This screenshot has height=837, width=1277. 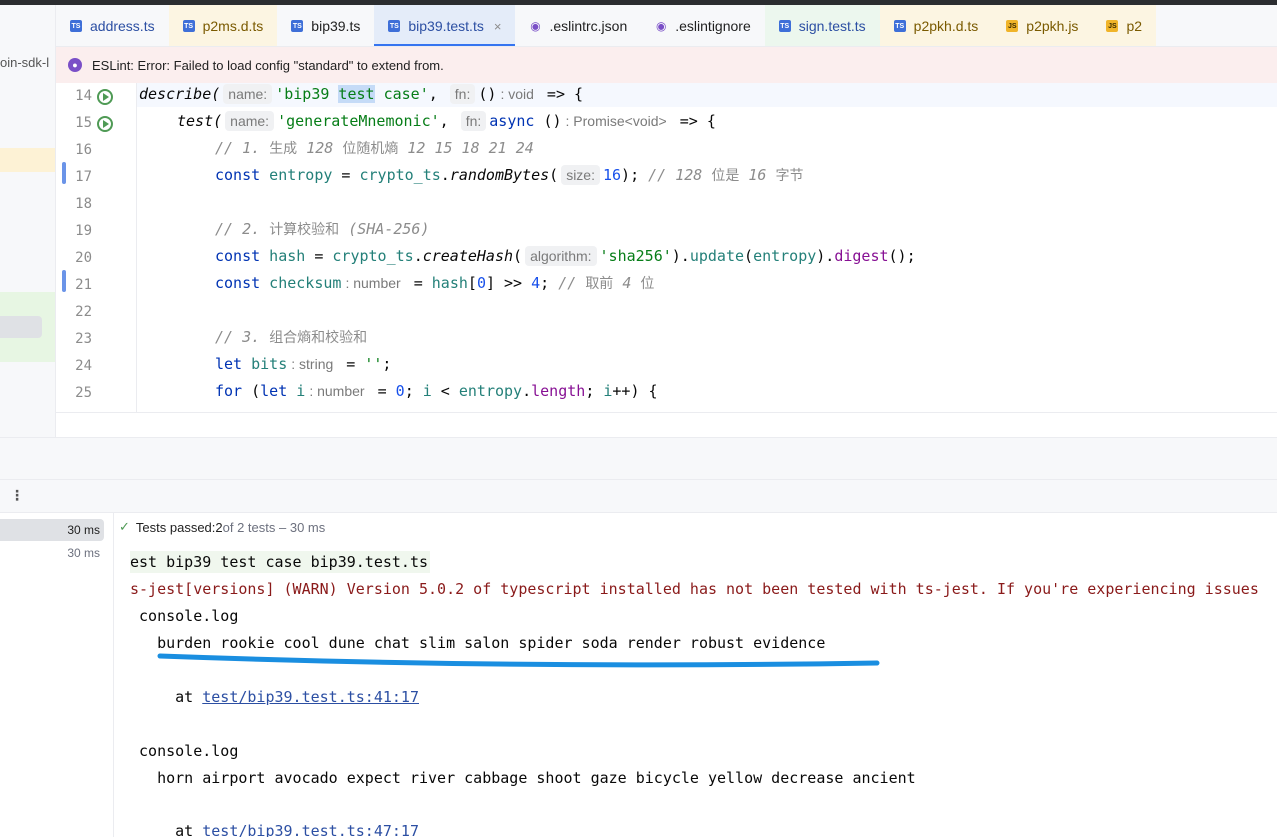 What do you see at coordinates (512, 120) in the screenshot?
I see `code-token: async` at bounding box center [512, 120].